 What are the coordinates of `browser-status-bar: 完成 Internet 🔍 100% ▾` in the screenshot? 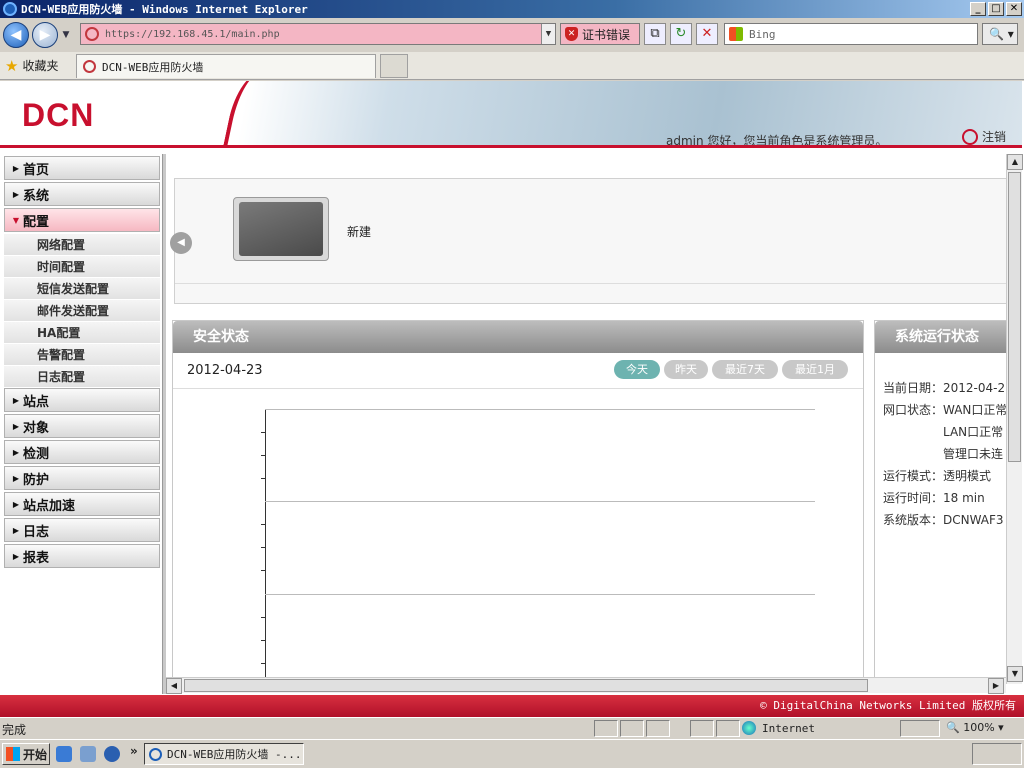 It's located at (512, 728).